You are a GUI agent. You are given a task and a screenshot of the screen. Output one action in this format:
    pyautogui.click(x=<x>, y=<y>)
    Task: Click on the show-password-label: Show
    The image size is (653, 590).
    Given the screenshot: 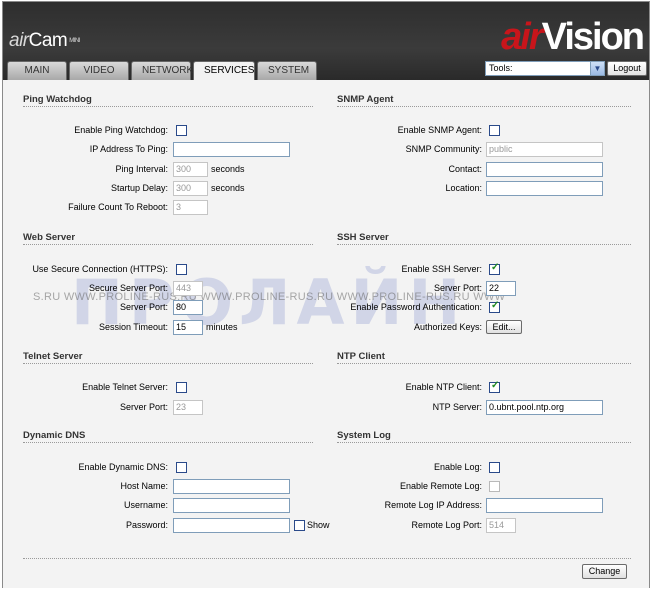 What is the action you would take?
    pyautogui.click(x=318, y=525)
    